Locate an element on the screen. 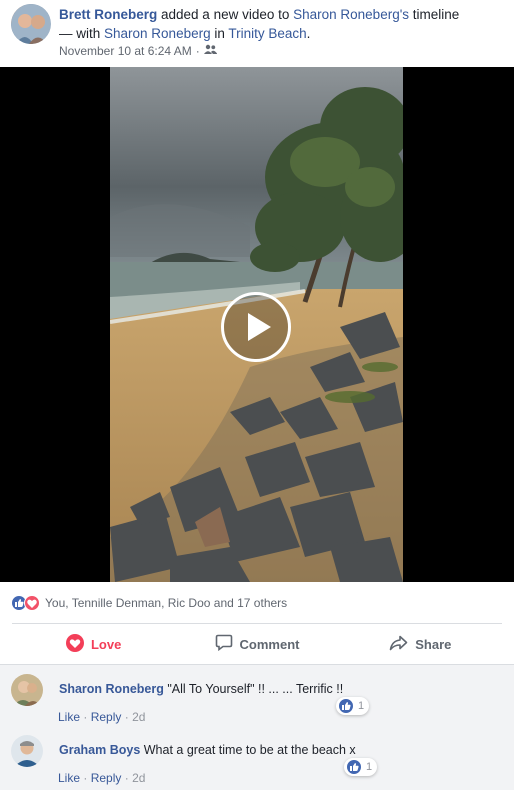 The image size is (514, 790). share-label: Share is located at coordinates (433, 644).